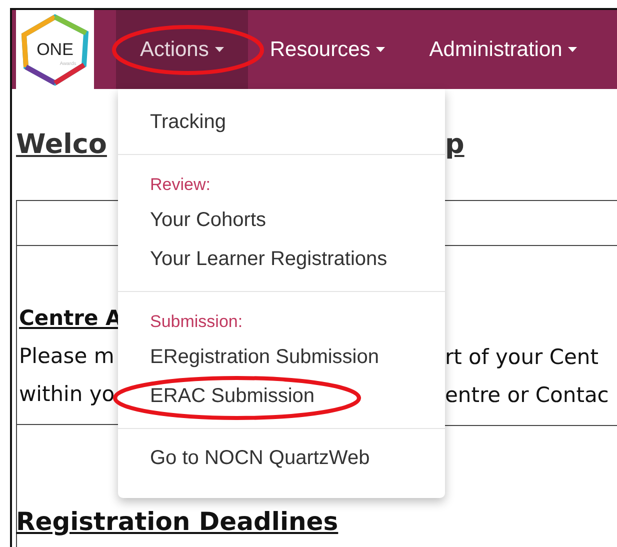 This screenshot has width=617, height=547. What do you see at coordinates (180, 185) in the screenshot?
I see `menu-section-header: Review:` at bounding box center [180, 185].